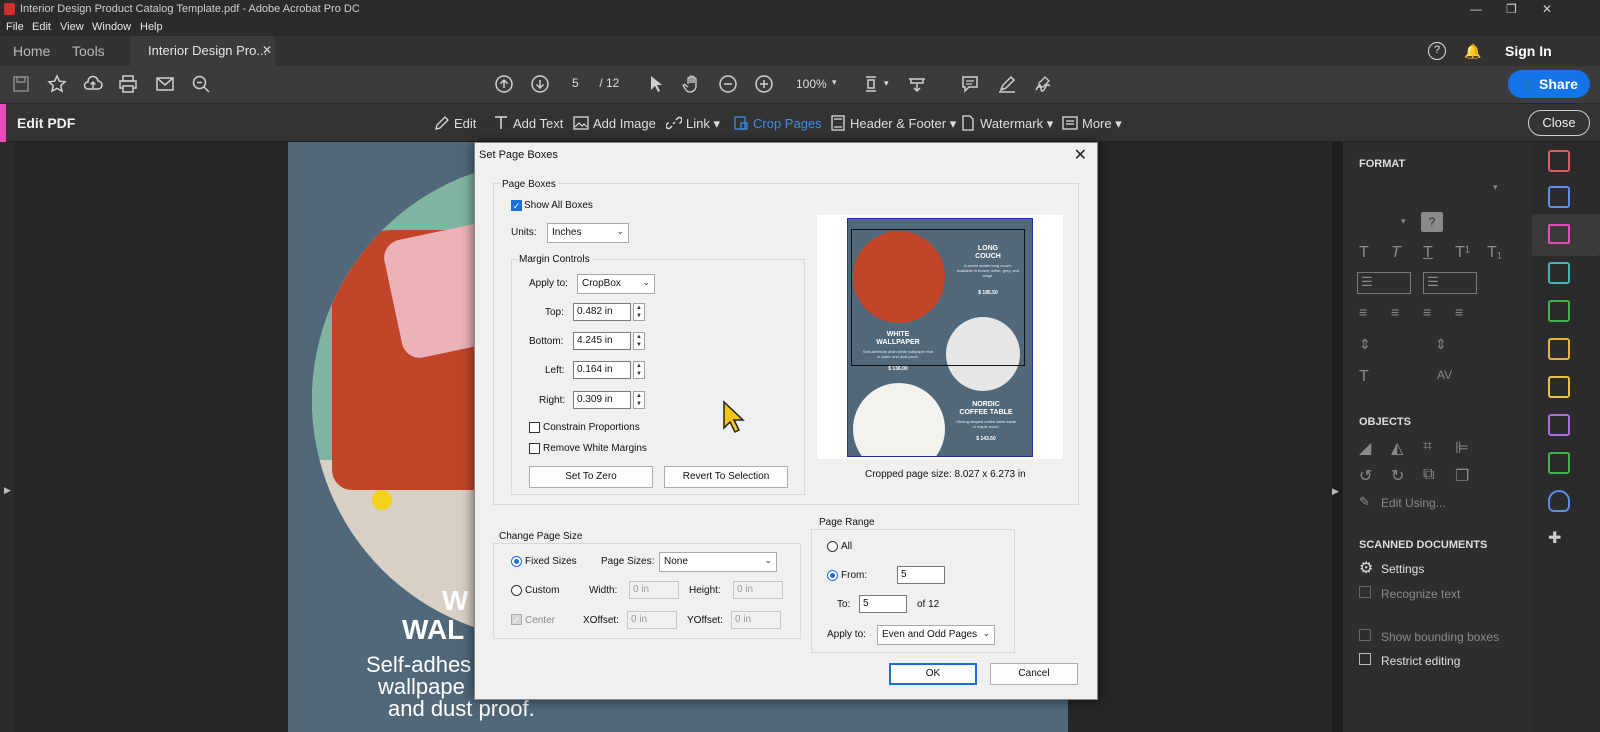  What do you see at coordinates (534, 427) in the screenshot?
I see `constrain-proportions-checkbox` at bounding box center [534, 427].